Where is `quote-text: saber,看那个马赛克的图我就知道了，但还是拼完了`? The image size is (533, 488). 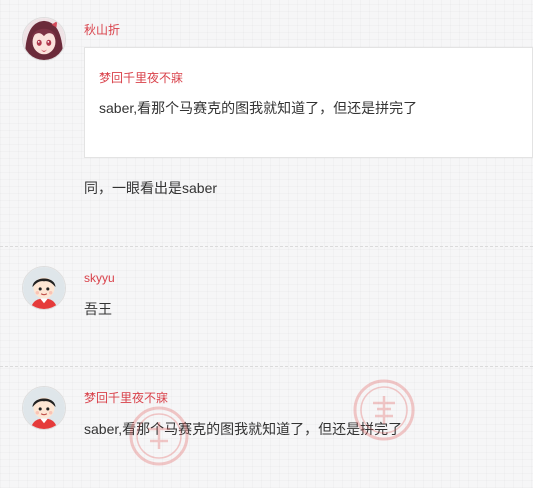
quote-text: saber,看那个马赛克的图我就知道了，但还是拼完了 is located at coordinates (258, 108).